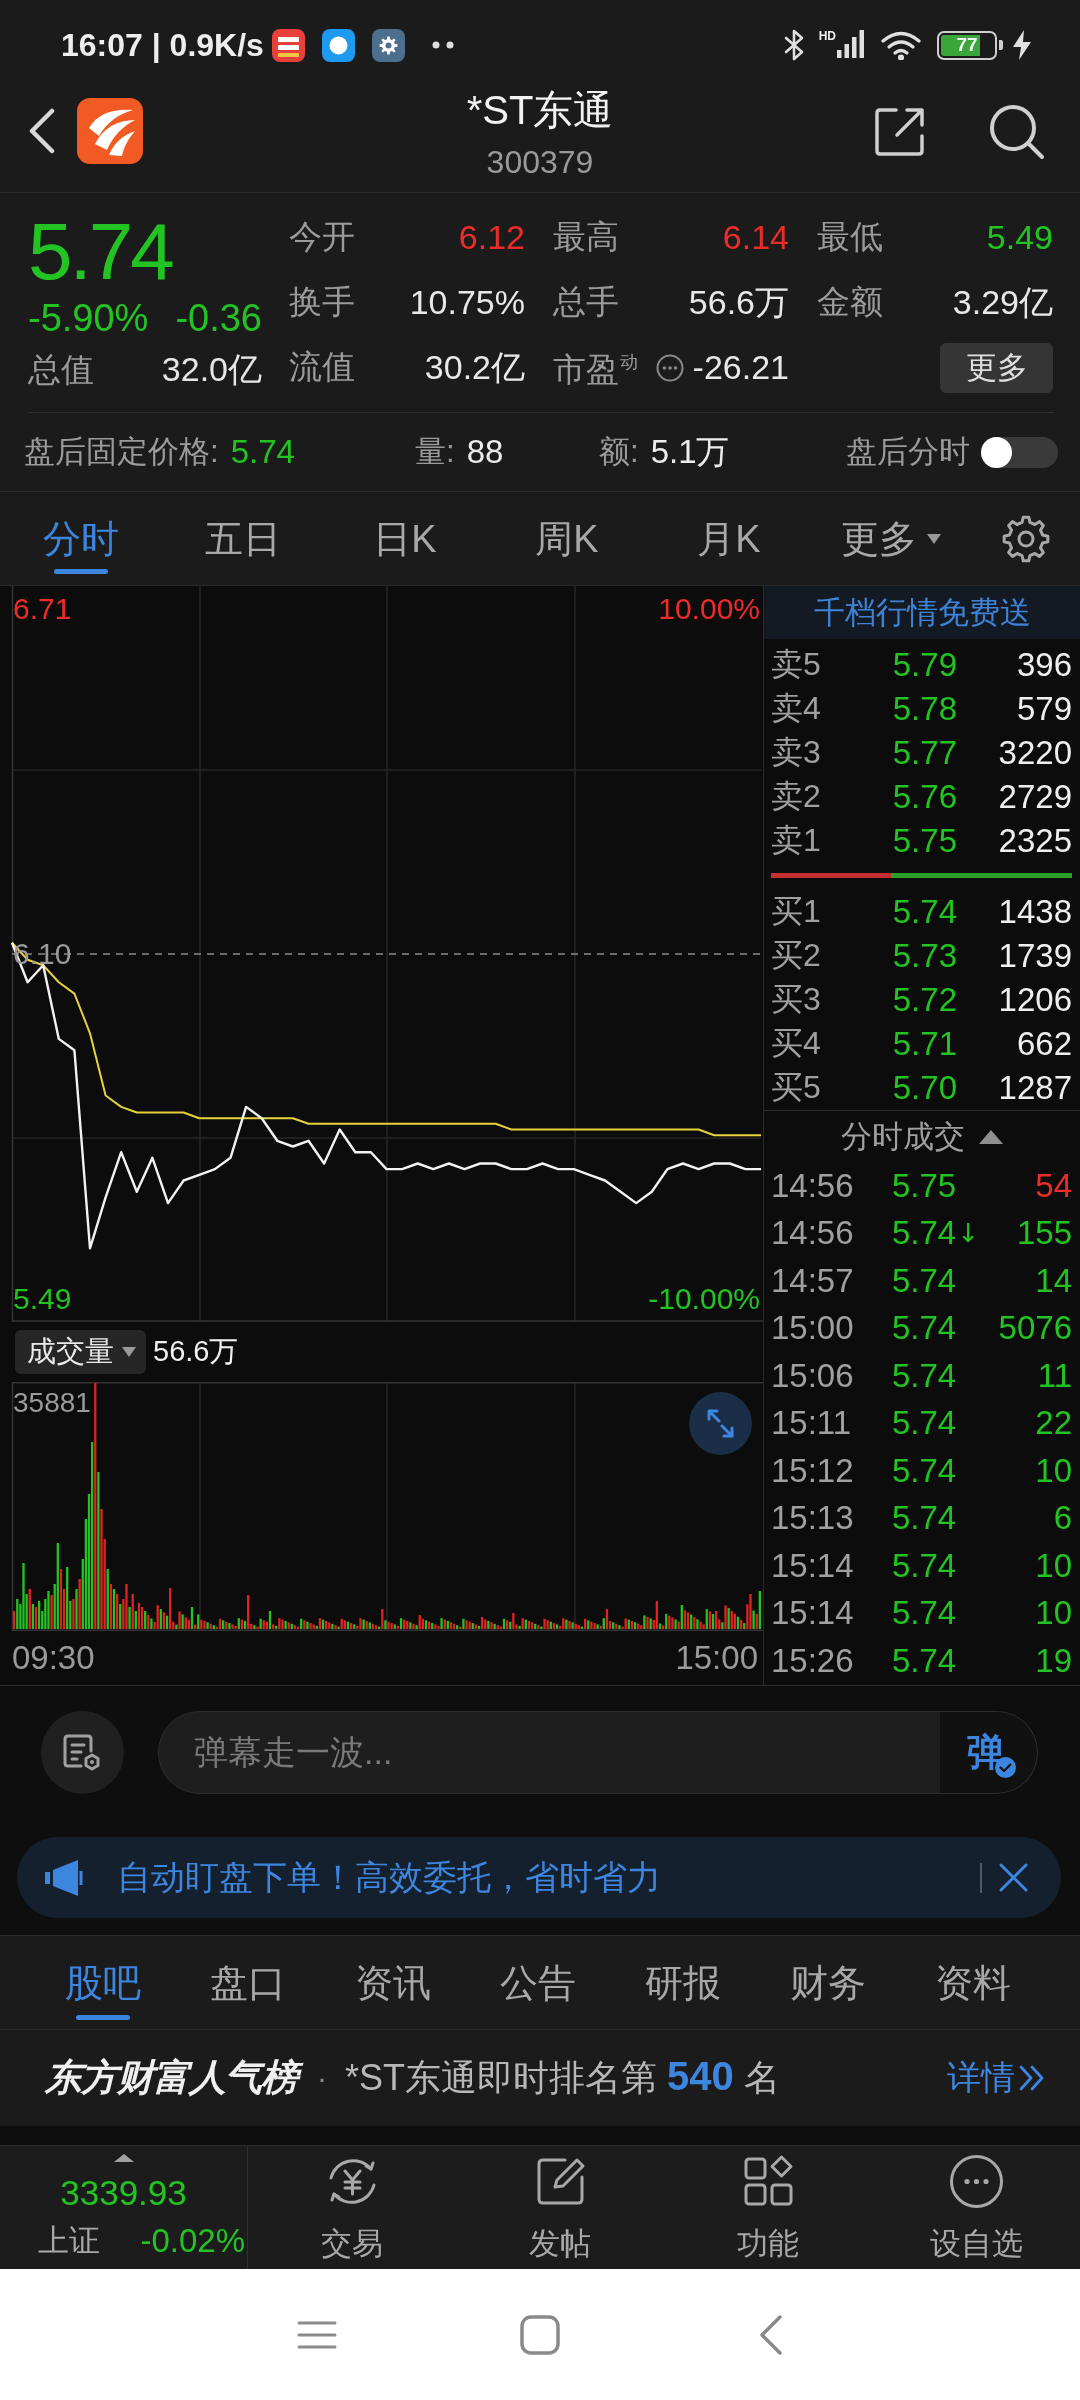 This screenshot has width=1080, height=2400. What do you see at coordinates (796, 664) in the screenshot?
I see `order-level-label: 卖5` at bounding box center [796, 664].